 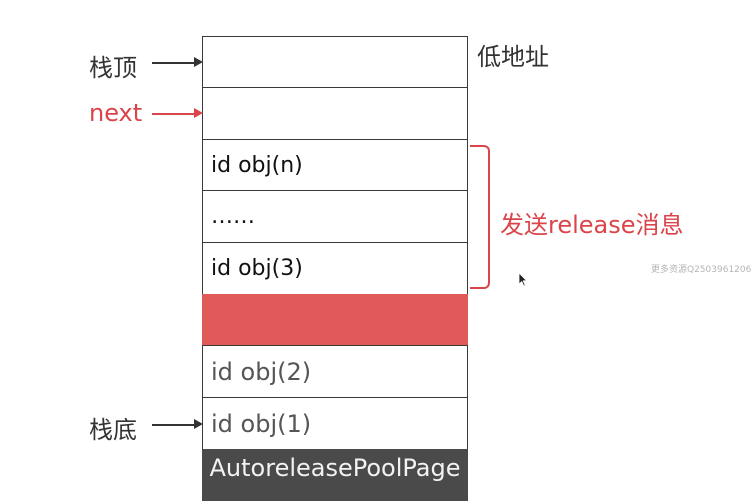 I want to click on watermark: 更多资源Q2503961206, so click(x=701, y=270).